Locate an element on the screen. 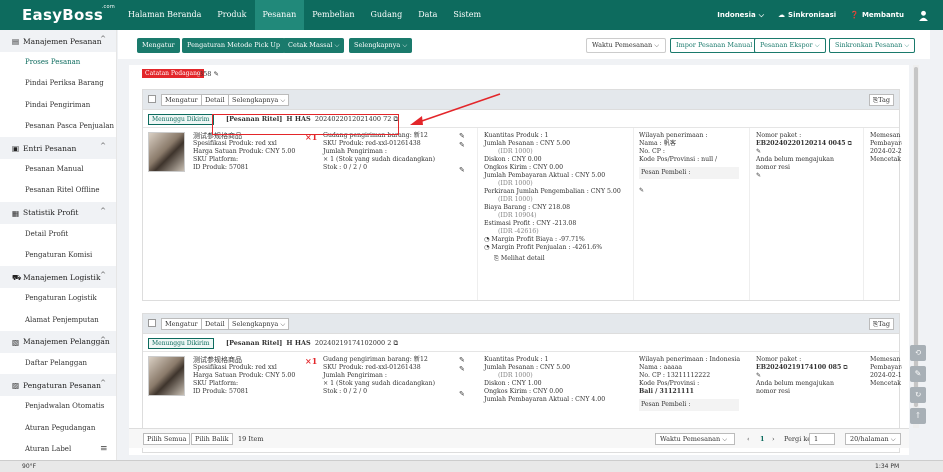 This screenshot has height=472, width=943. sidebar-item-aturan-pegudangan: Aturan Pegudangan is located at coordinates (58, 428).